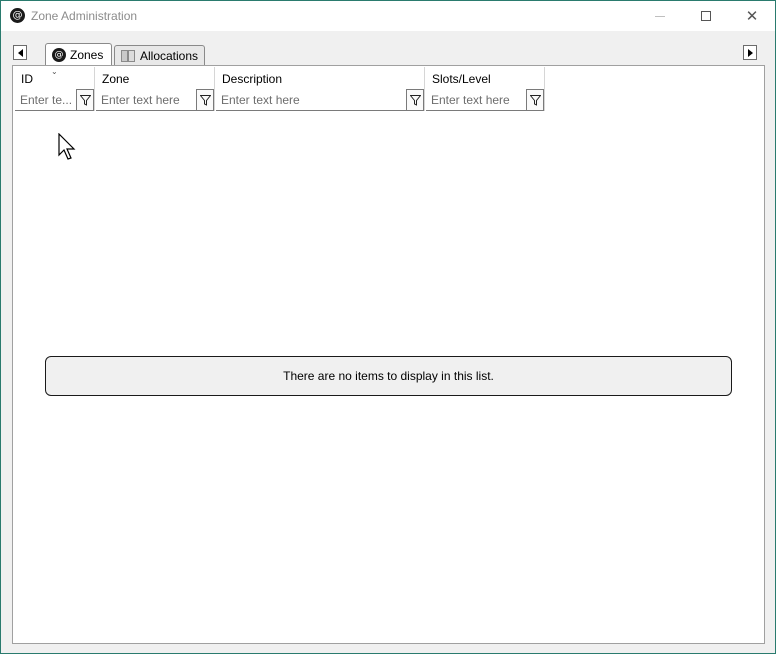 The height and width of the screenshot is (654, 776). I want to click on filter-button-slots-level, so click(535, 100).